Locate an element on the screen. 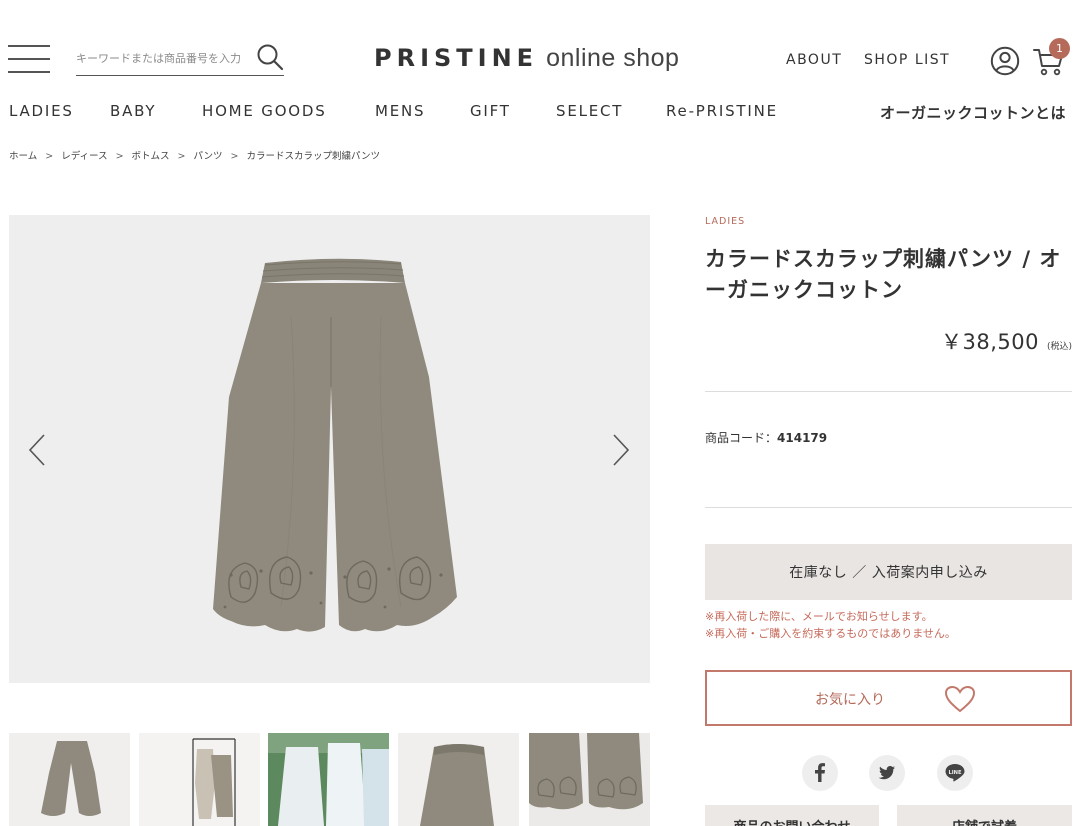 Image resolution: width=1080 pixels, height=826 pixels. chevron-left-icon is located at coordinates (37, 450).